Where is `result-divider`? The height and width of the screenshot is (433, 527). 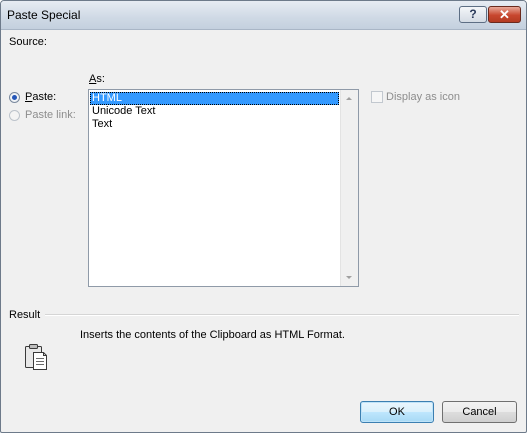
result-divider is located at coordinates (282, 315).